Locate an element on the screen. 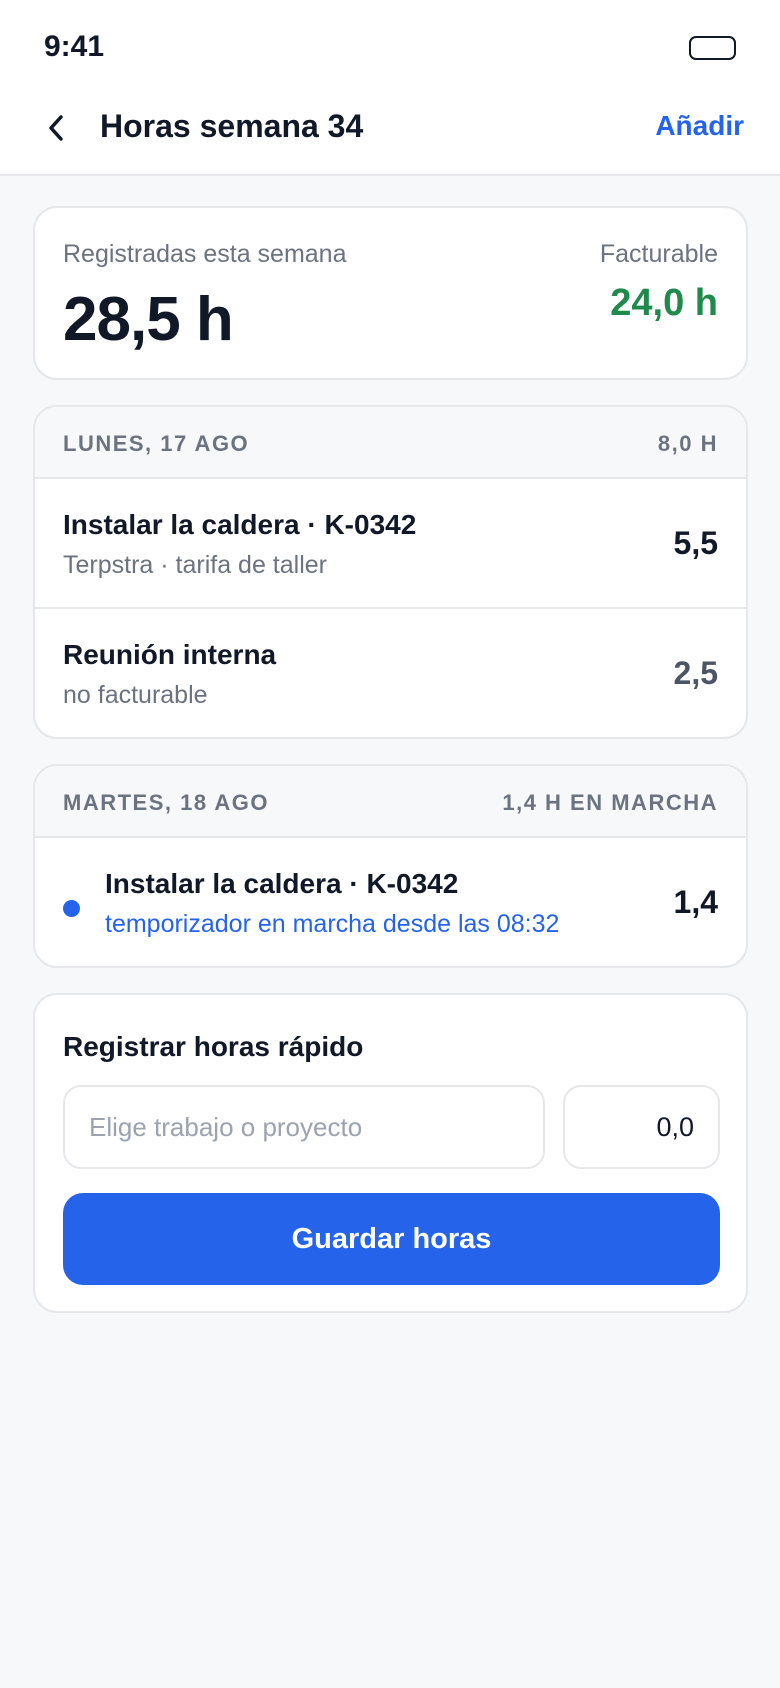 The image size is (780, 1688). hours-input is located at coordinates (641, 1127).